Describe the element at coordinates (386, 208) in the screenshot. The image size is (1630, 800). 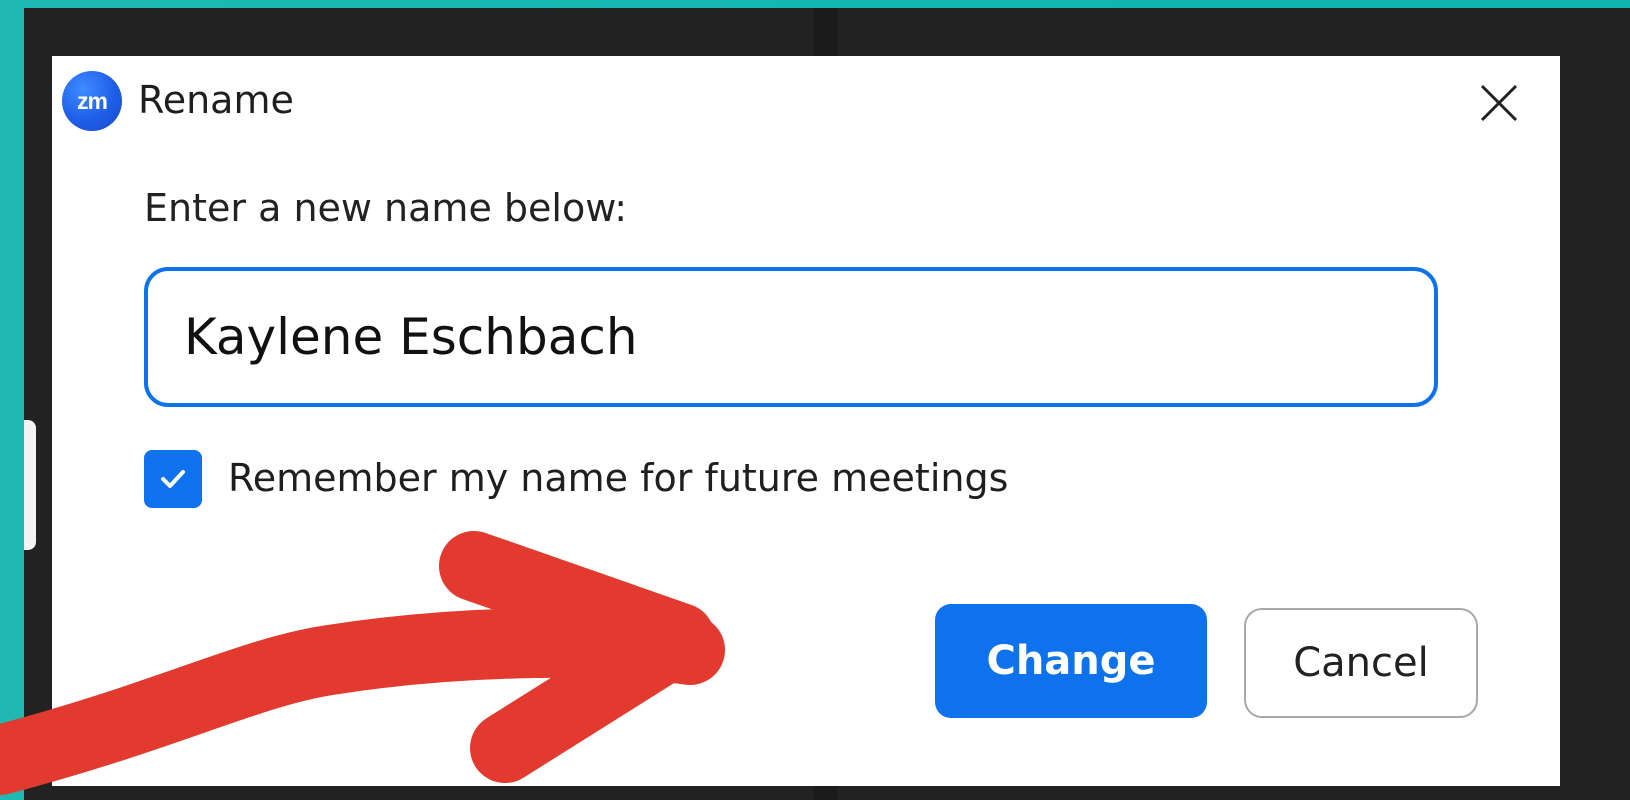
I see `name-prompt-label: Enter a new name below:` at that location.